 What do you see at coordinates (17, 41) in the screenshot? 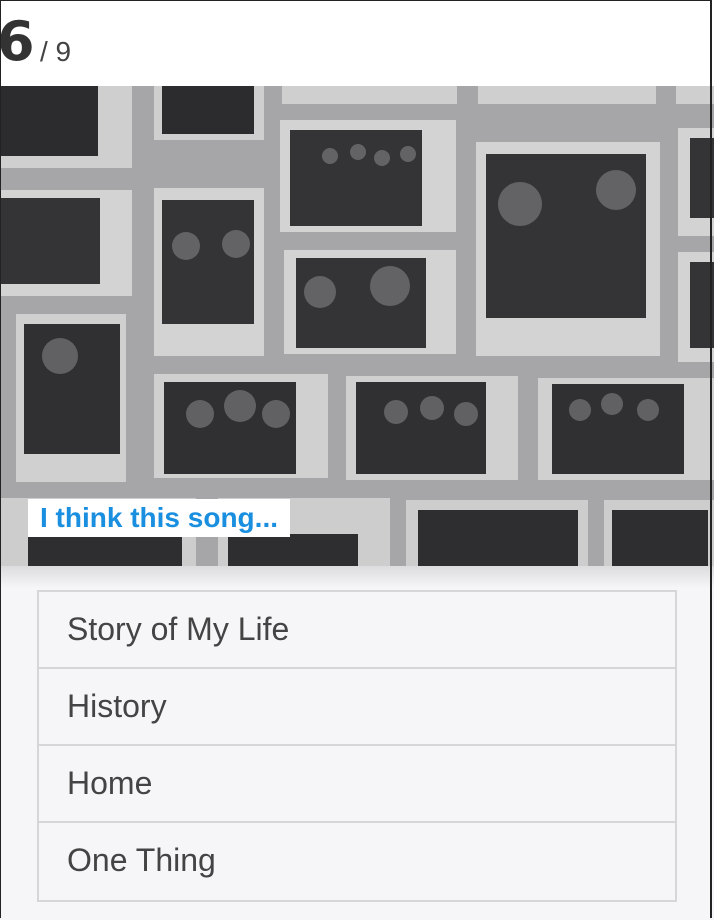
I see `current-question-number: 6` at bounding box center [17, 41].